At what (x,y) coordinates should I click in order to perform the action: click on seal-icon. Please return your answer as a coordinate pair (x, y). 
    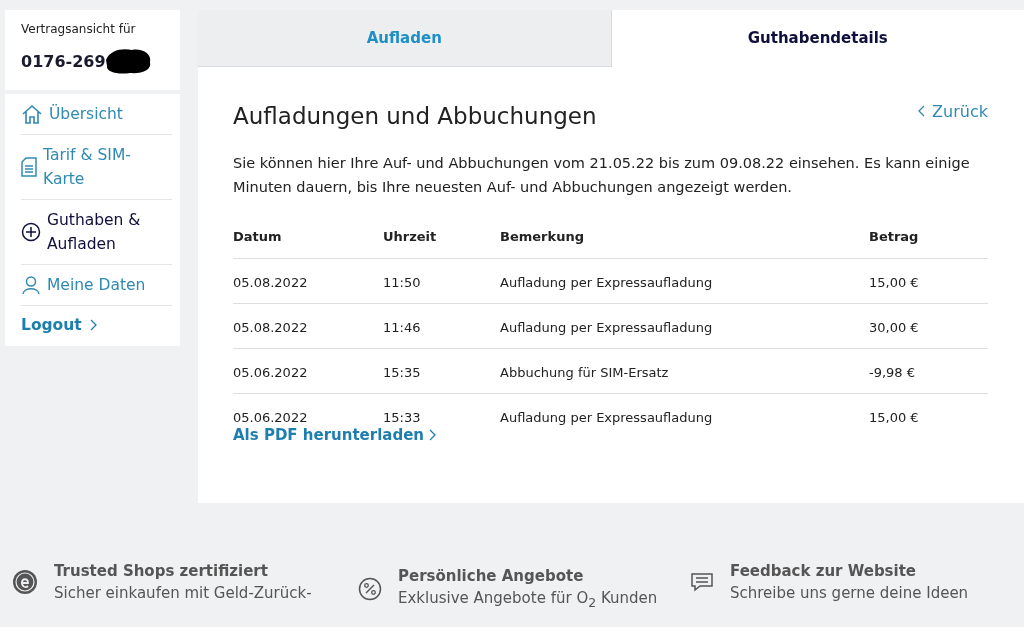
    Looking at the image, I should click on (25, 581).